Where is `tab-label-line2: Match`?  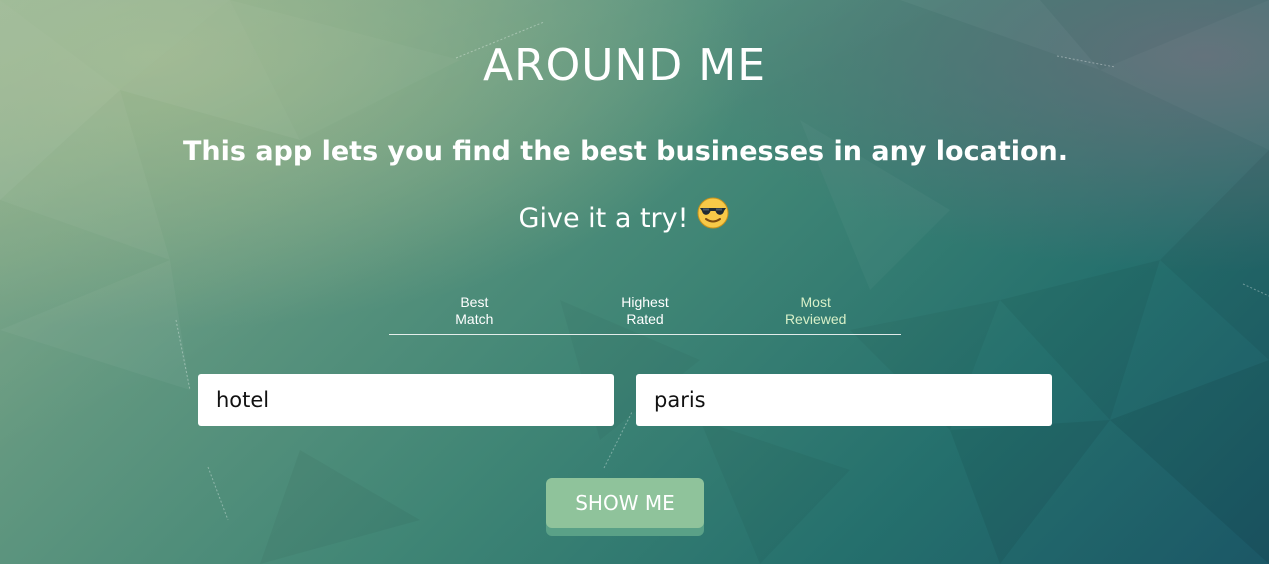
tab-label-line2: Match is located at coordinates (474, 319).